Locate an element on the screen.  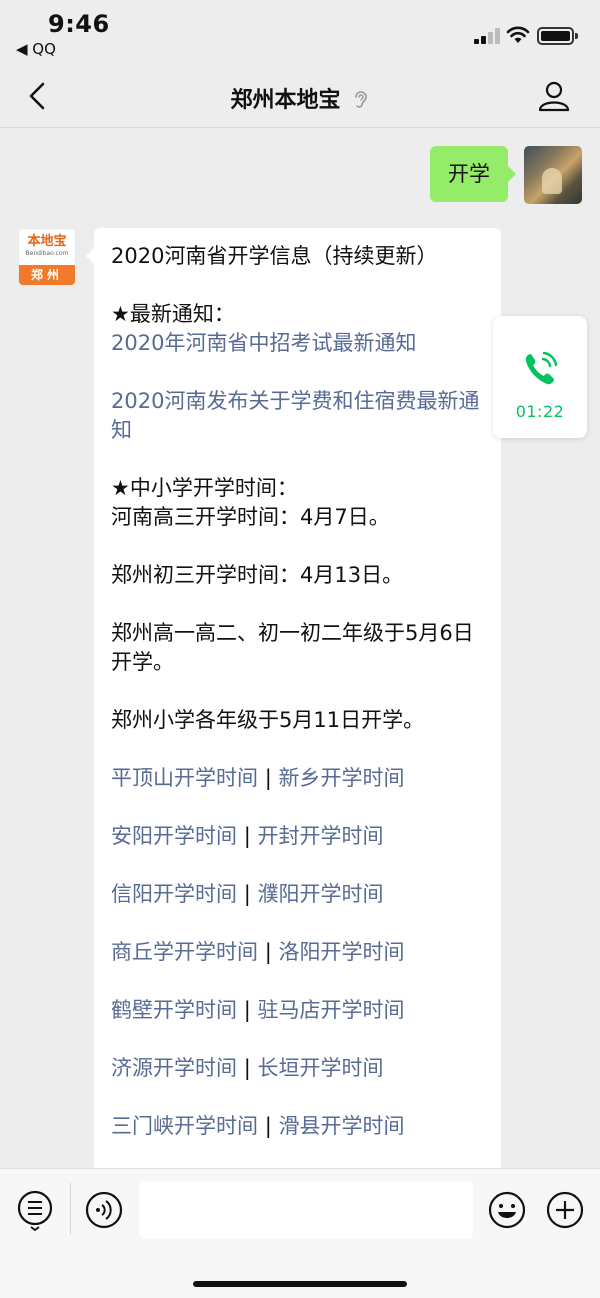
city-link-row: 三门峡开学时间 | 滑县开学时间 is located at coordinates (297, 1126).